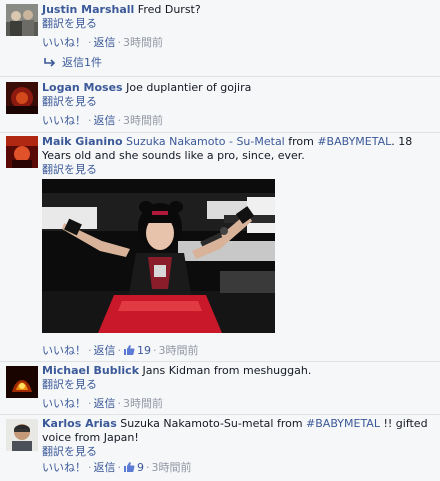 This screenshot has width=440, height=481. I want to click on view-replies-link: 返信1件, so click(73, 63).